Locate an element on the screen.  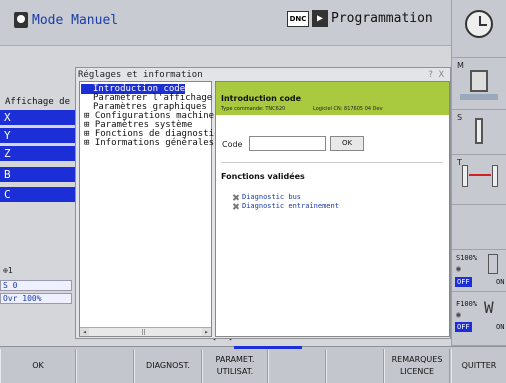
content-heading: Introduction code is located at coordinates (261, 98).